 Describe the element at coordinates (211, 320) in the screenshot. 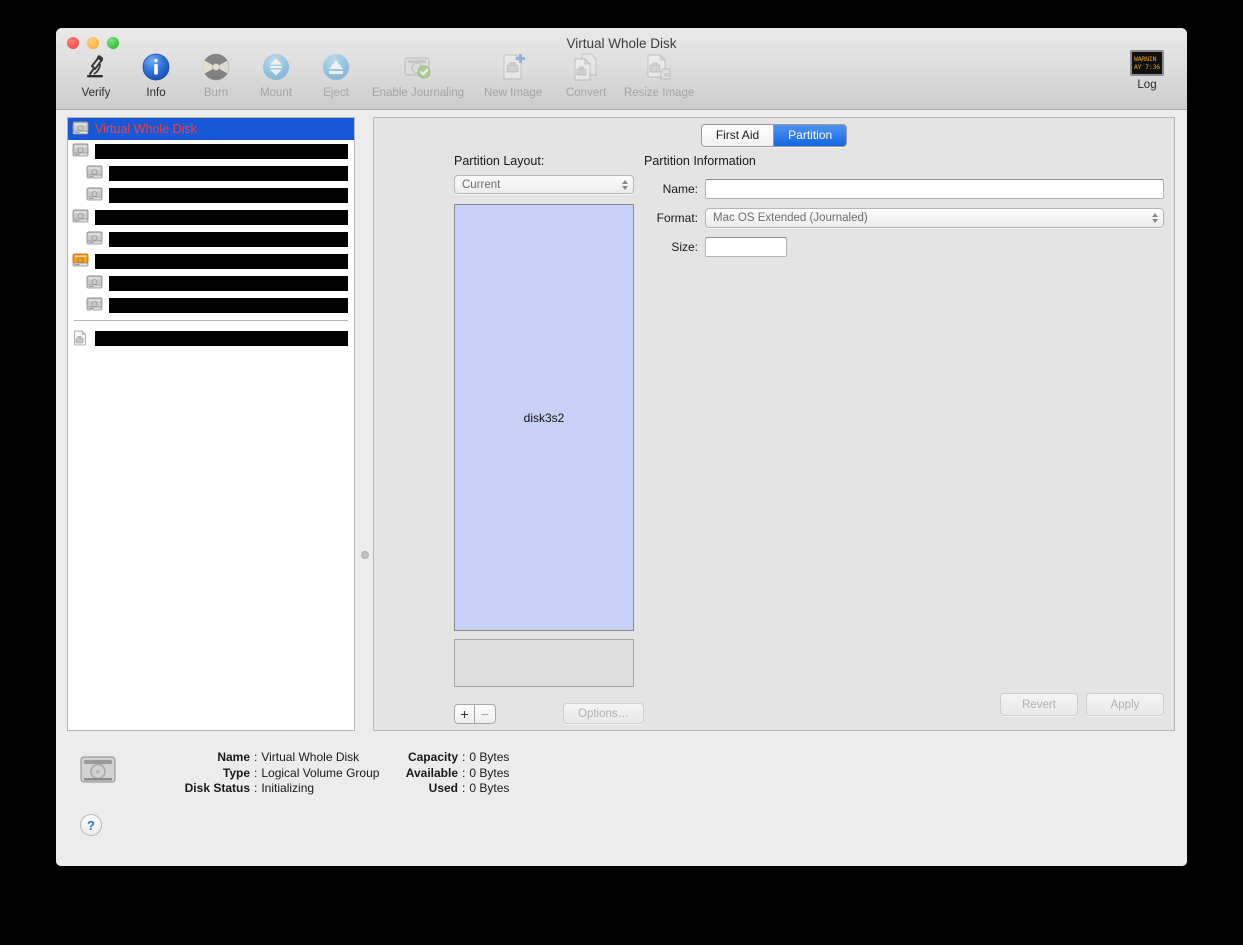

I see `sidebar-divider` at that location.